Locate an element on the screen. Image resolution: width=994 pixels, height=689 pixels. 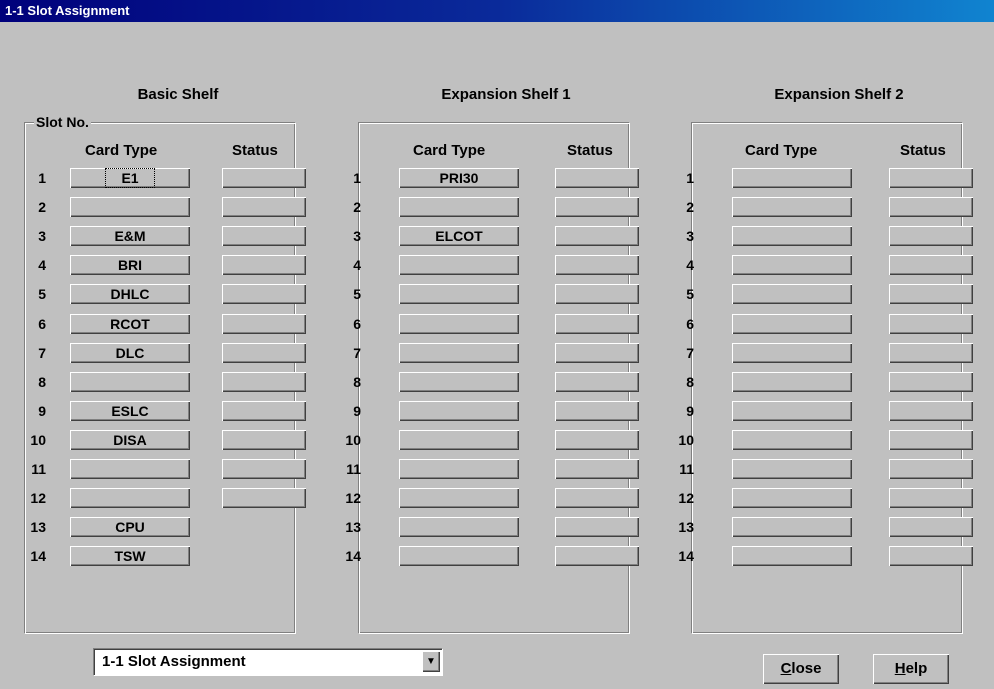
chevron-down-icon: ▼ is located at coordinates (431, 661).